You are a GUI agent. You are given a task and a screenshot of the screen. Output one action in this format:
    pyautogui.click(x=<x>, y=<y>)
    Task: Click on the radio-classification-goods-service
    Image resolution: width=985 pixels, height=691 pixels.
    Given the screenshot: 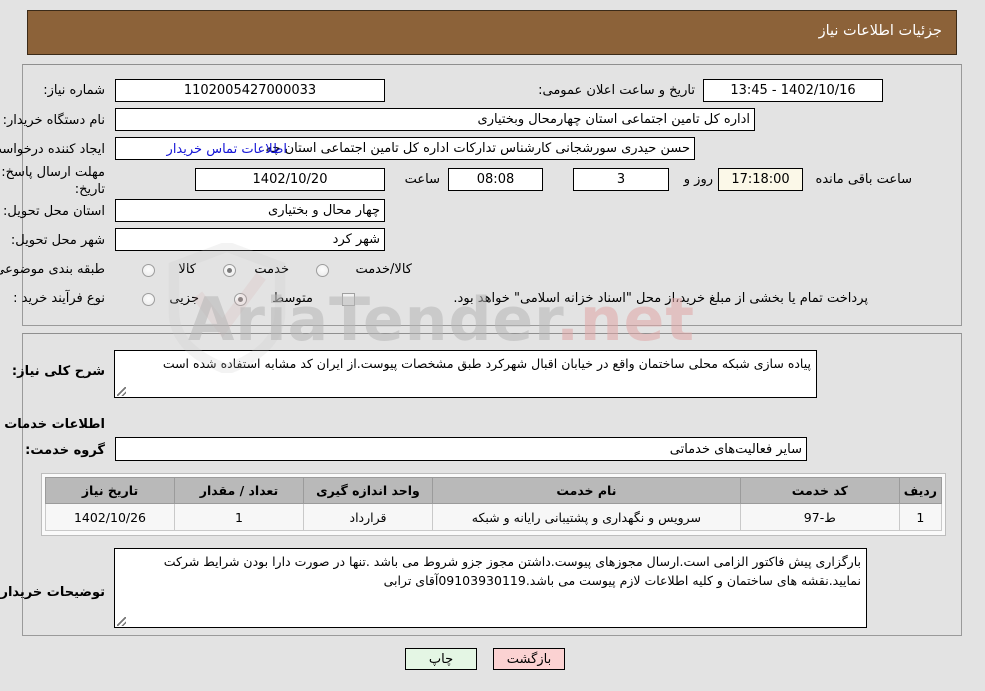 What is the action you would take?
    pyautogui.click(x=322, y=270)
    